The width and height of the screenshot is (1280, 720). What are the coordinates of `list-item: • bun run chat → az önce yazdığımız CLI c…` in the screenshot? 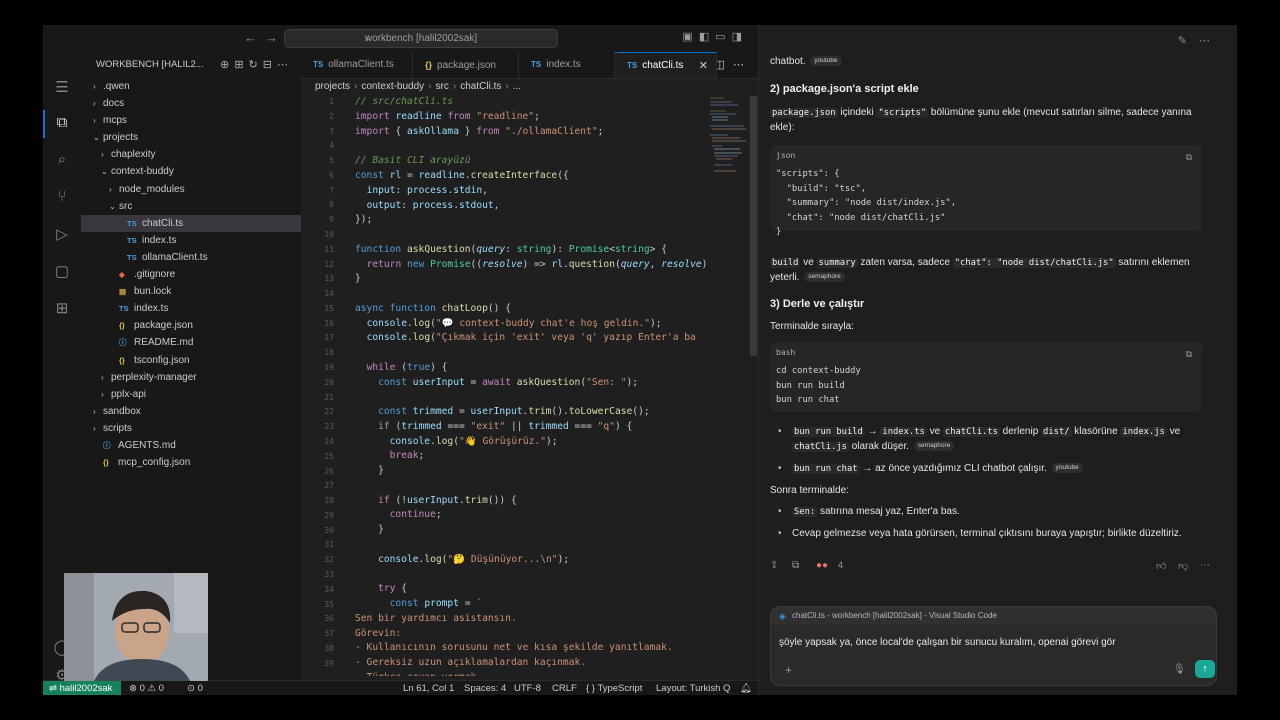 It's located at (994, 469).